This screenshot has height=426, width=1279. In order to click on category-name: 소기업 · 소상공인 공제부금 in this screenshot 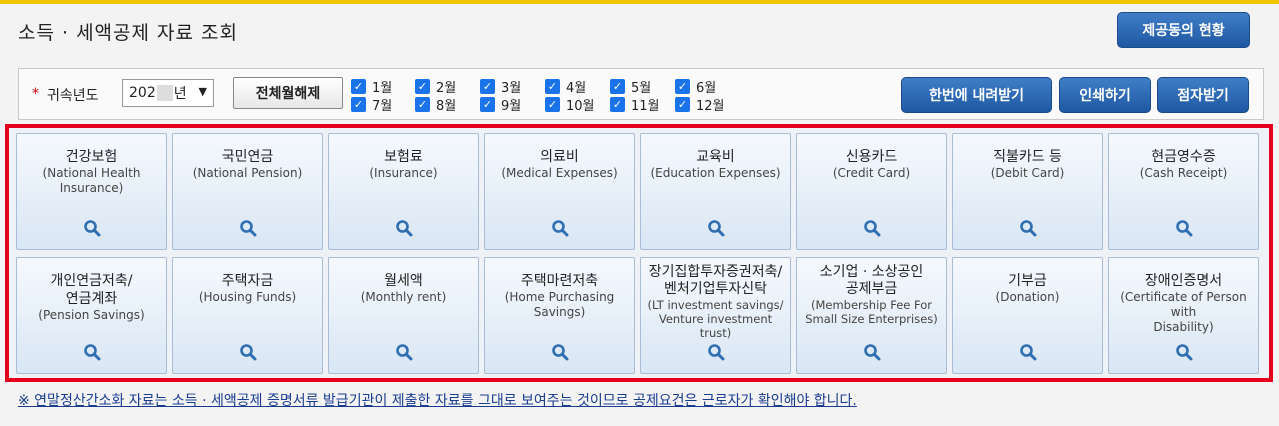, I will do `click(871, 280)`.